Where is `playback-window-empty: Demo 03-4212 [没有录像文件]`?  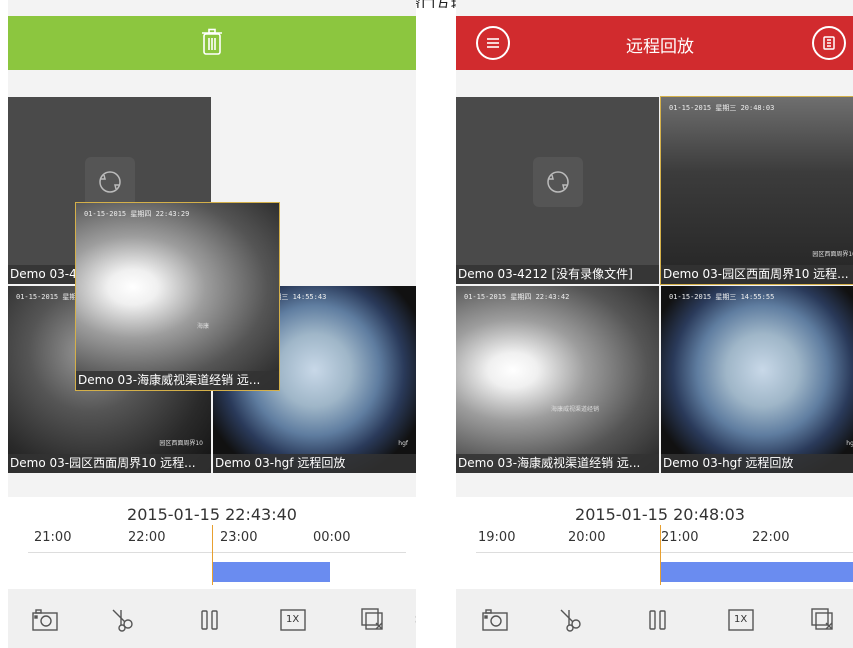 playback-window-empty: Demo 03-4212 [没有录像文件] is located at coordinates (557, 190).